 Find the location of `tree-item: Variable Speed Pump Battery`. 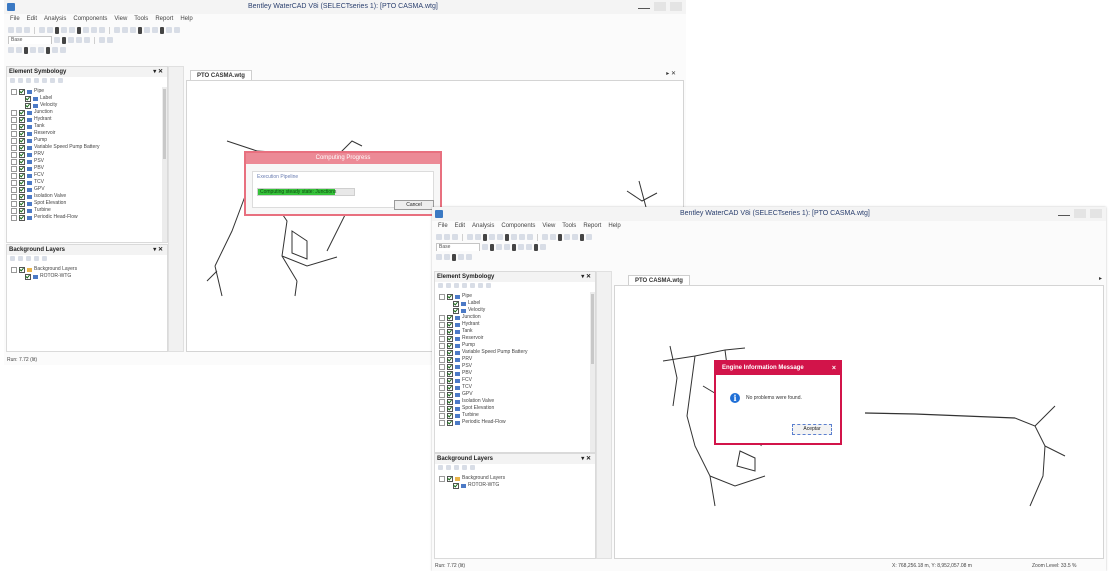

tree-item: Variable Speed Pump Battery is located at coordinates (515, 352).